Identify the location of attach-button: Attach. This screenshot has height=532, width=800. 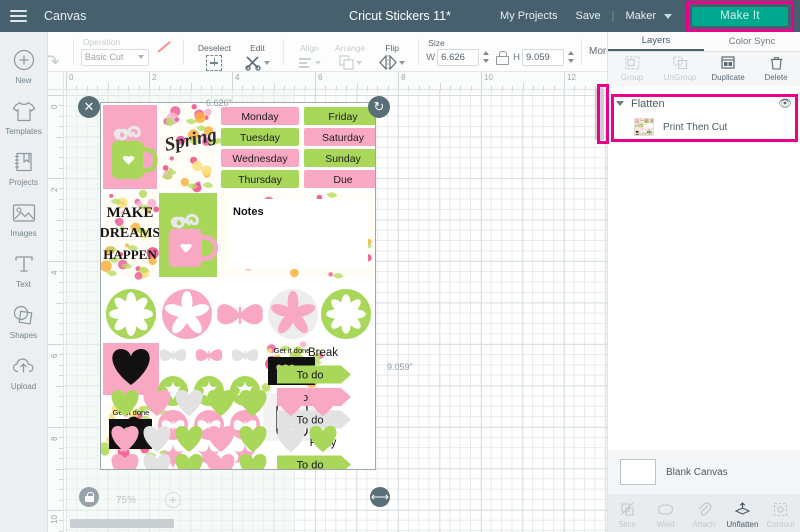
(704, 515).